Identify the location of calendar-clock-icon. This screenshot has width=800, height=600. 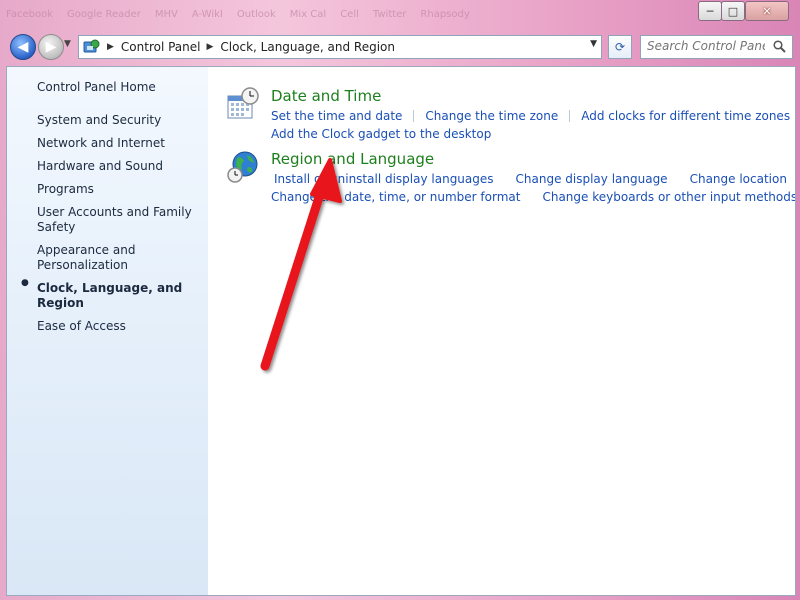
(243, 104).